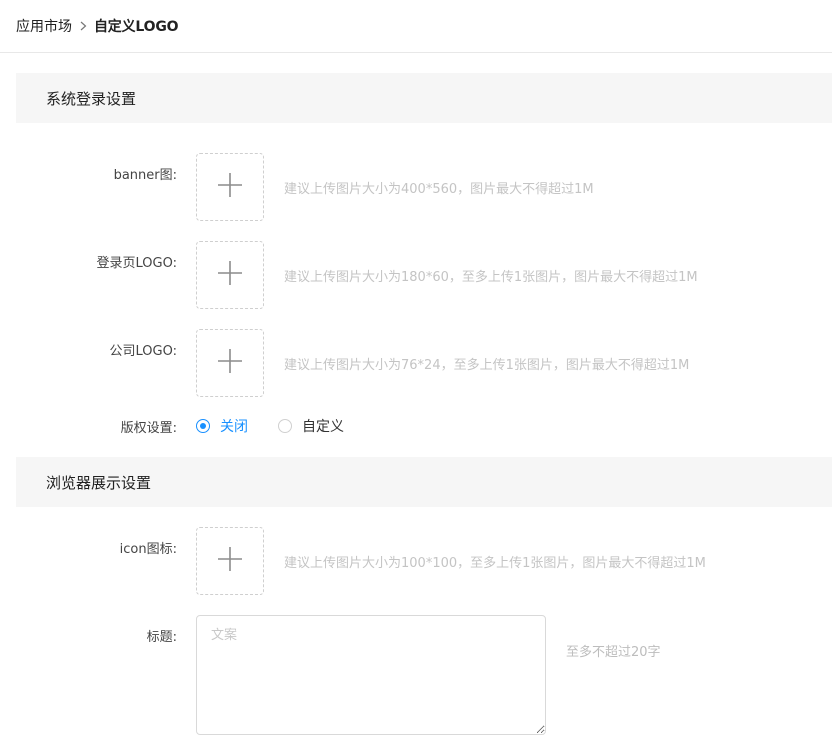 This screenshot has width=832, height=748. What do you see at coordinates (91, 98) in the screenshot?
I see `section-title-login: 系统登录设置` at bounding box center [91, 98].